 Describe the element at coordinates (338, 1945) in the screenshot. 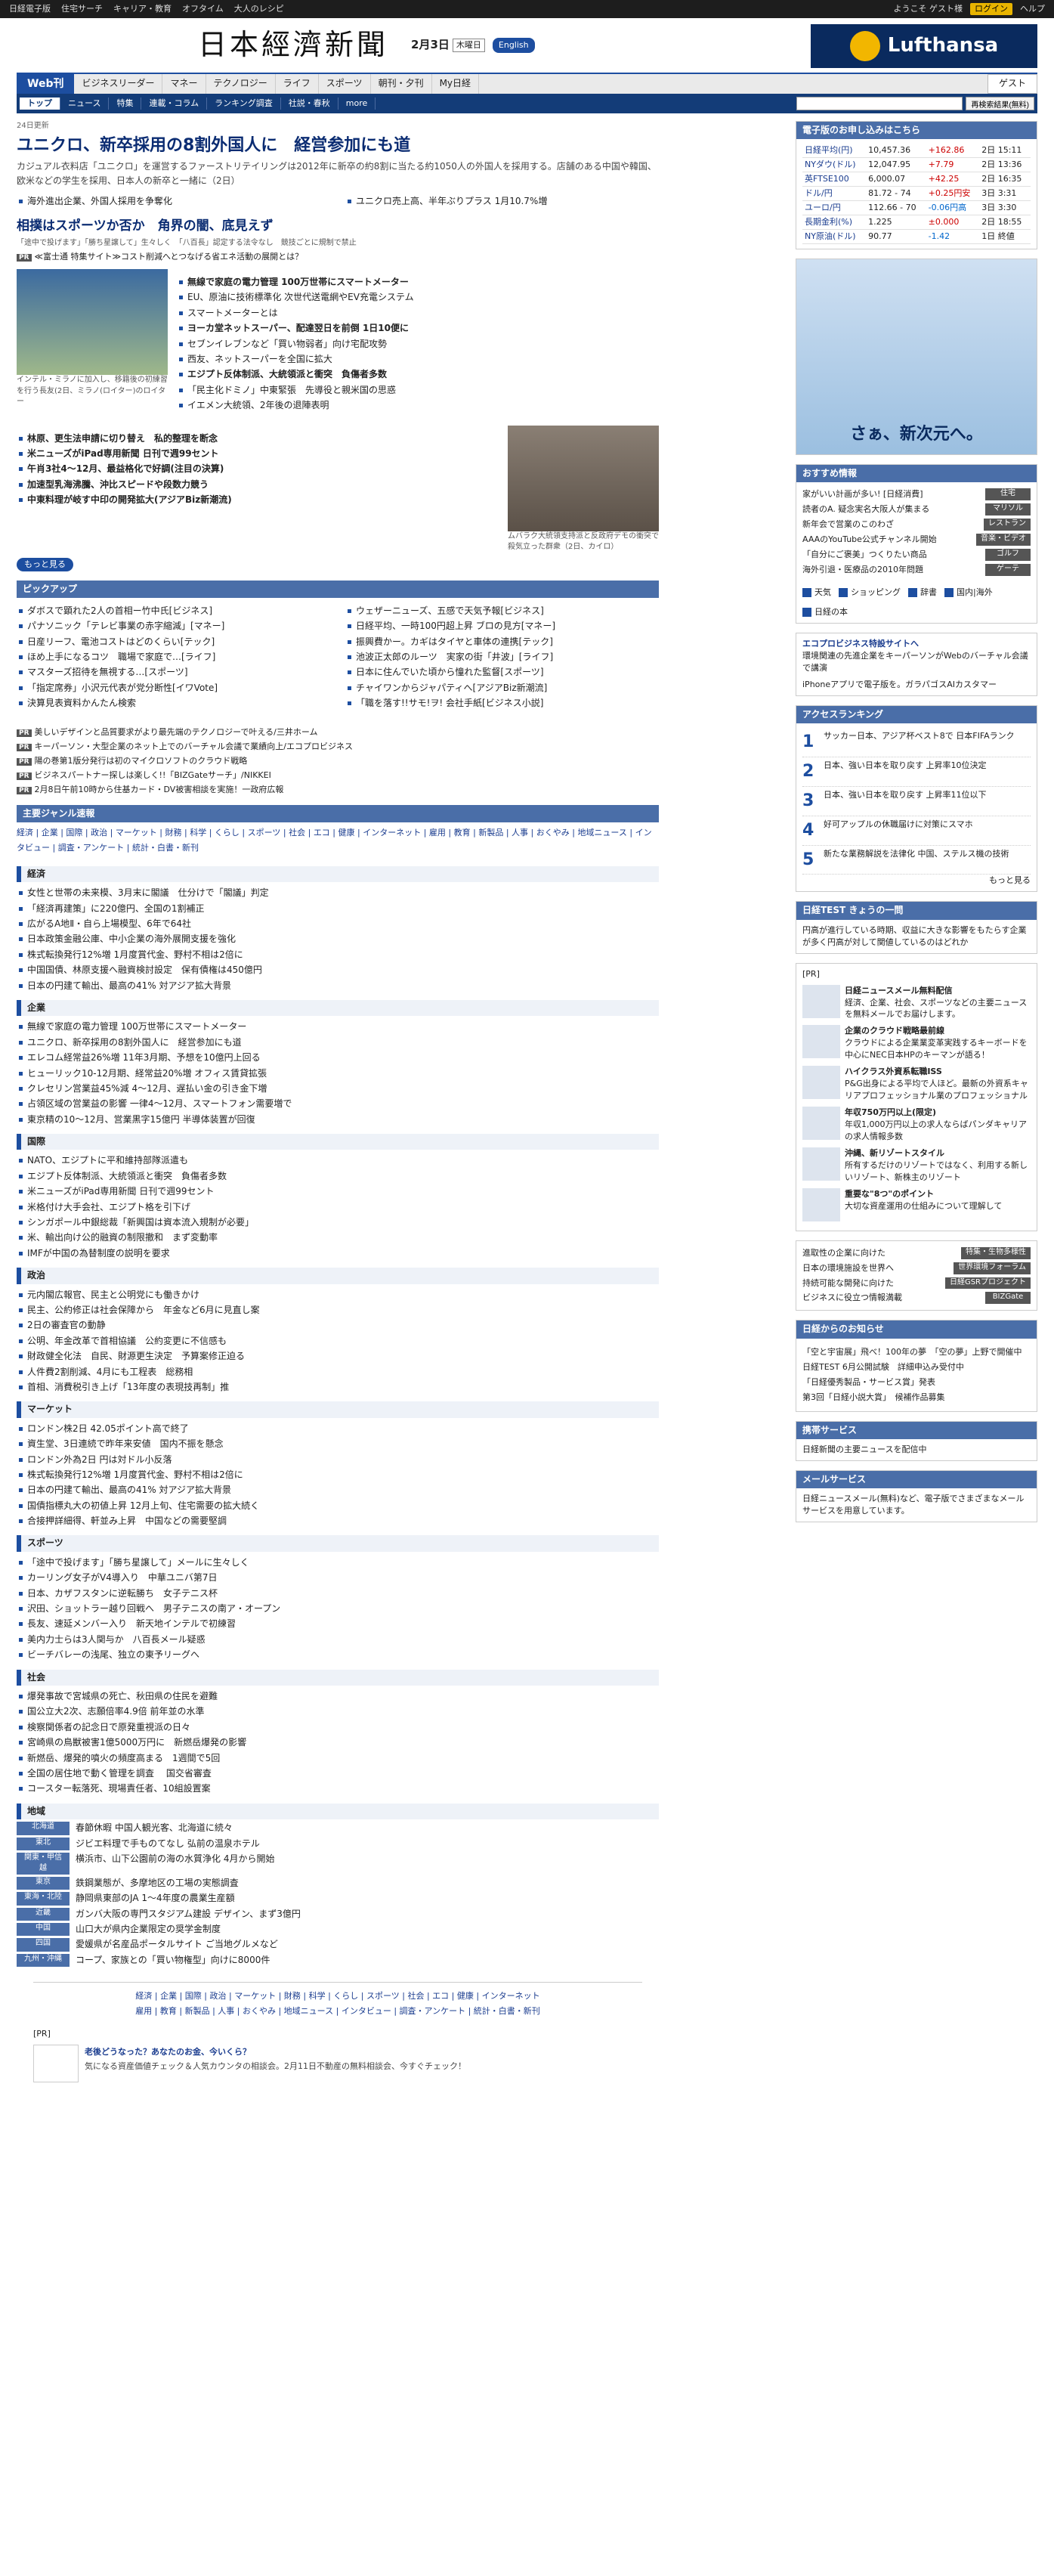

I see `region-row: 四国 愛媛県が名産品ポータルサイト ご当地グルメなど` at that location.